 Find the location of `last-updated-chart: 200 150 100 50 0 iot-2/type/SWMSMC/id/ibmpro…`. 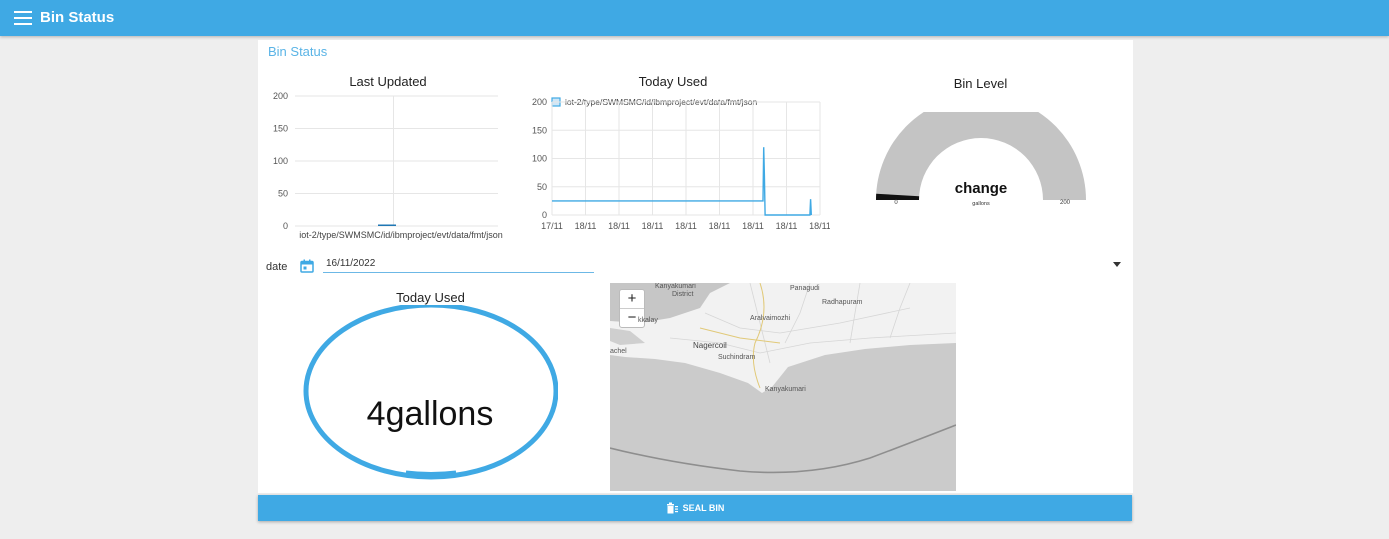

last-updated-chart: 200 150 100 50 0 iot-2/type/SWMSMC/id/ibmpro… is located at coordinates (388, 165).